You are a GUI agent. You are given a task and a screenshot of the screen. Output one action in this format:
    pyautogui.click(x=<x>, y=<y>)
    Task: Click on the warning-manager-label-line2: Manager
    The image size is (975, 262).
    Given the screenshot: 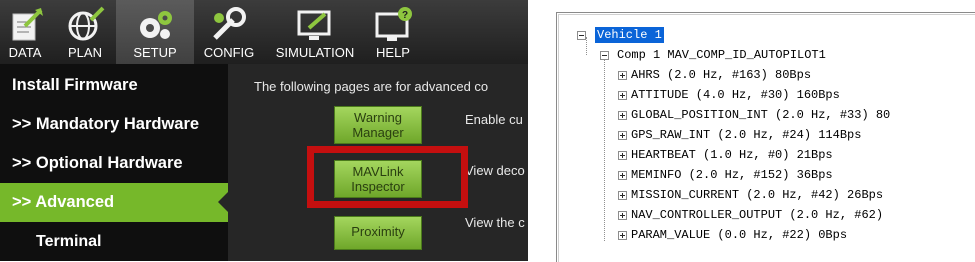 What is the action you would take?
    pyautogui.click(x=378, y=132)
    